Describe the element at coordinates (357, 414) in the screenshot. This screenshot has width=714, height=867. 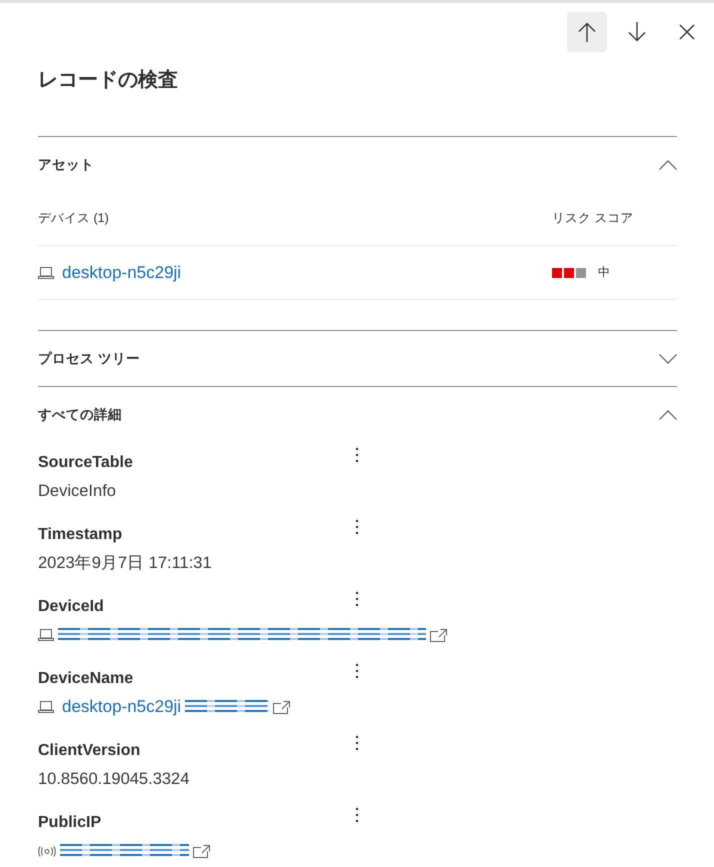
I see `section-header: すべての詳細` at that location.